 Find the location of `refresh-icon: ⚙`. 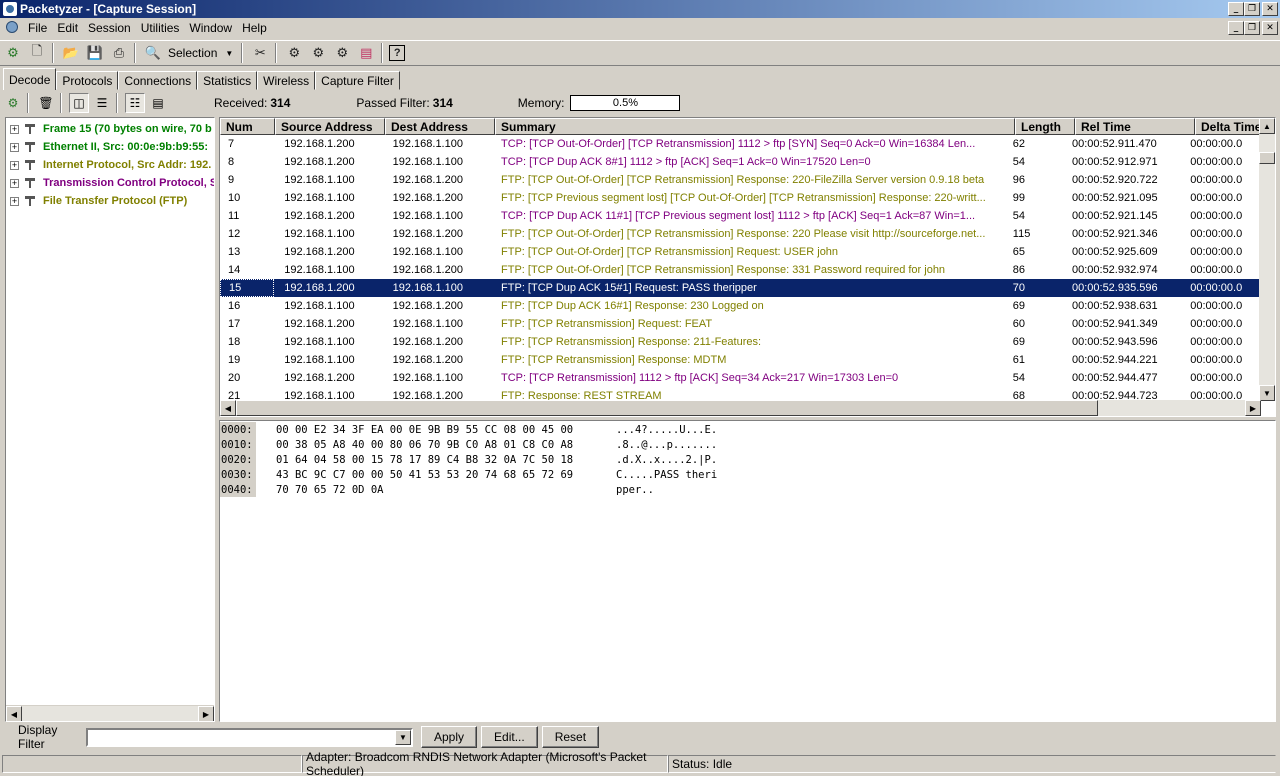

refresh-icon: ⚙ is located at coordinates (13, 103).